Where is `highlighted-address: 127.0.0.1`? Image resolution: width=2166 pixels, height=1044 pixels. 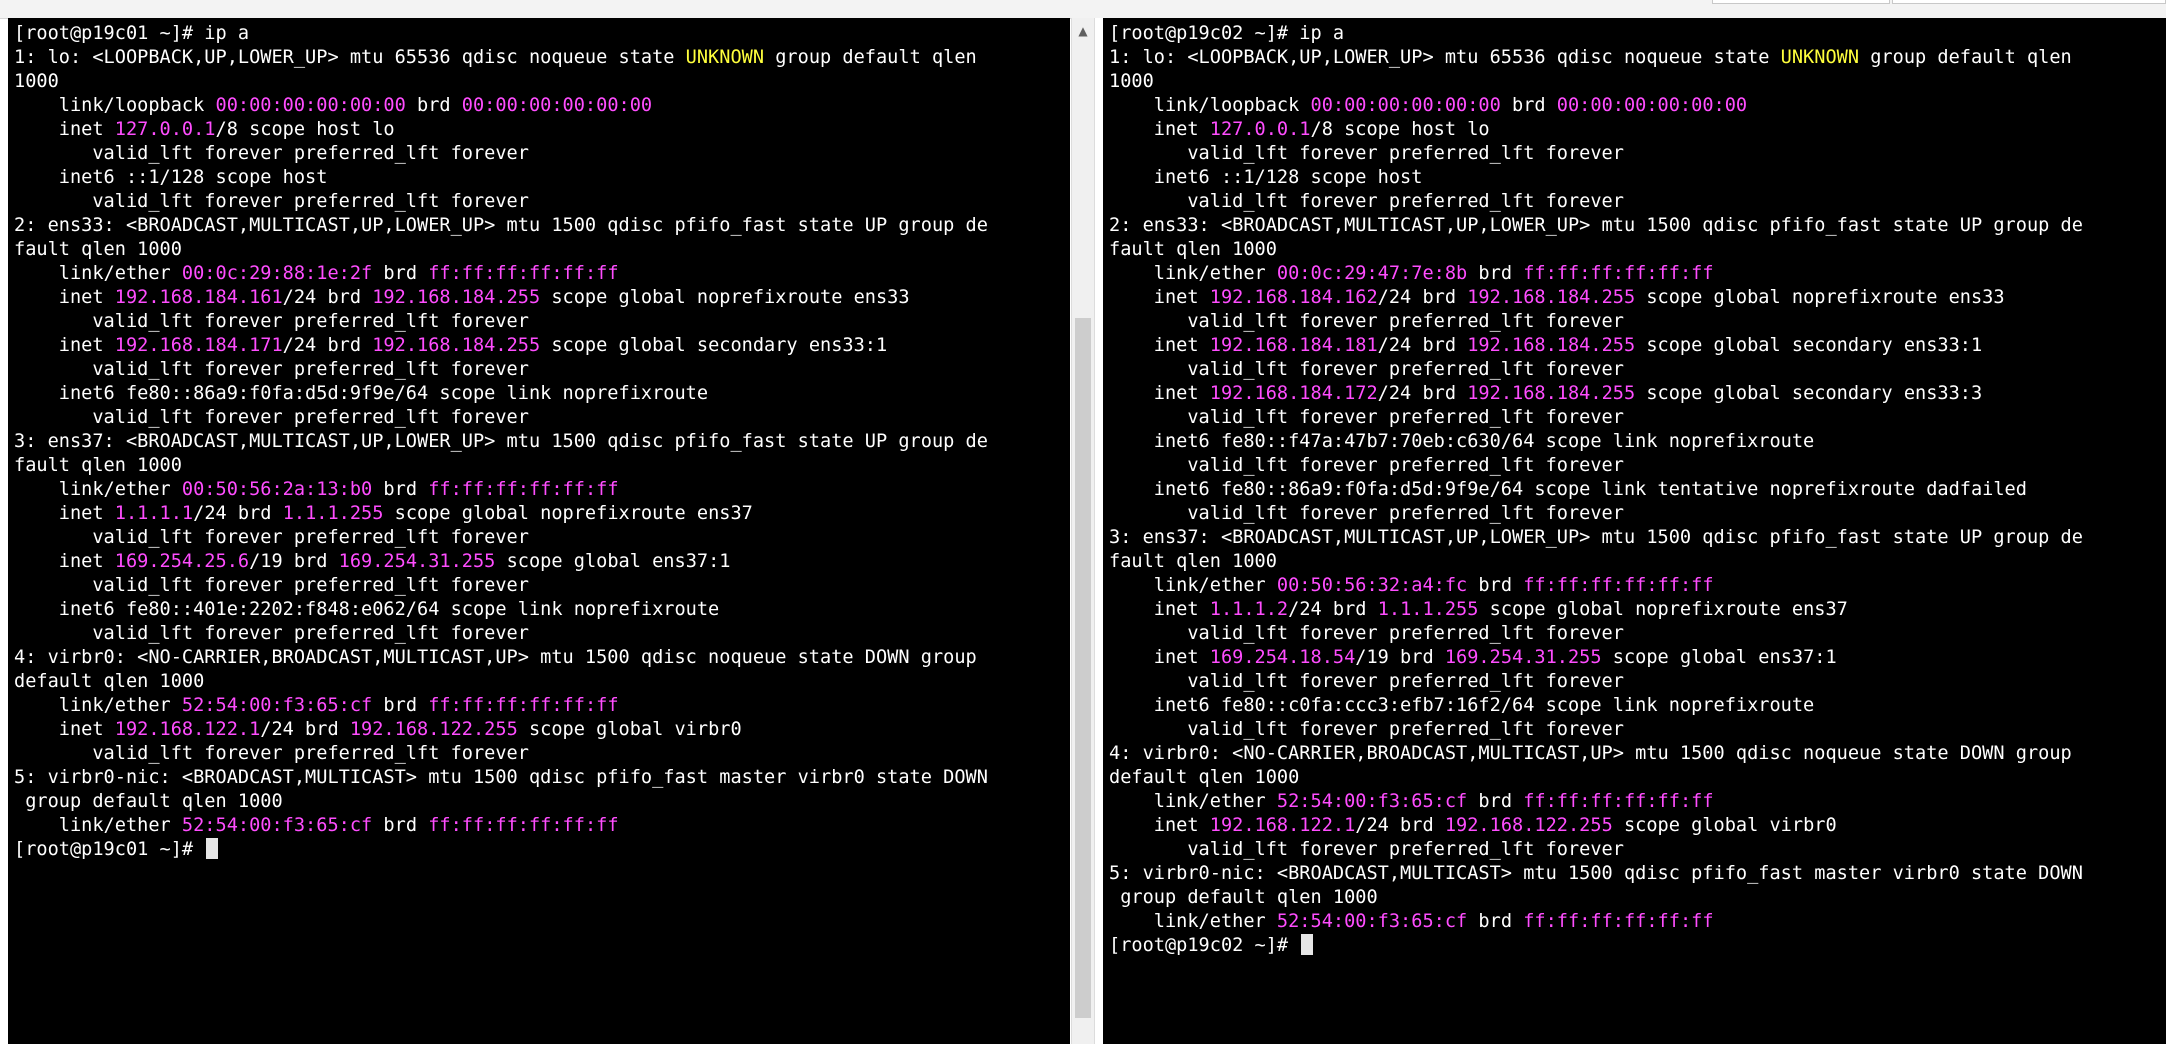
highlighted-address: 127.0.0.1 is located at coordinates (165, 129).